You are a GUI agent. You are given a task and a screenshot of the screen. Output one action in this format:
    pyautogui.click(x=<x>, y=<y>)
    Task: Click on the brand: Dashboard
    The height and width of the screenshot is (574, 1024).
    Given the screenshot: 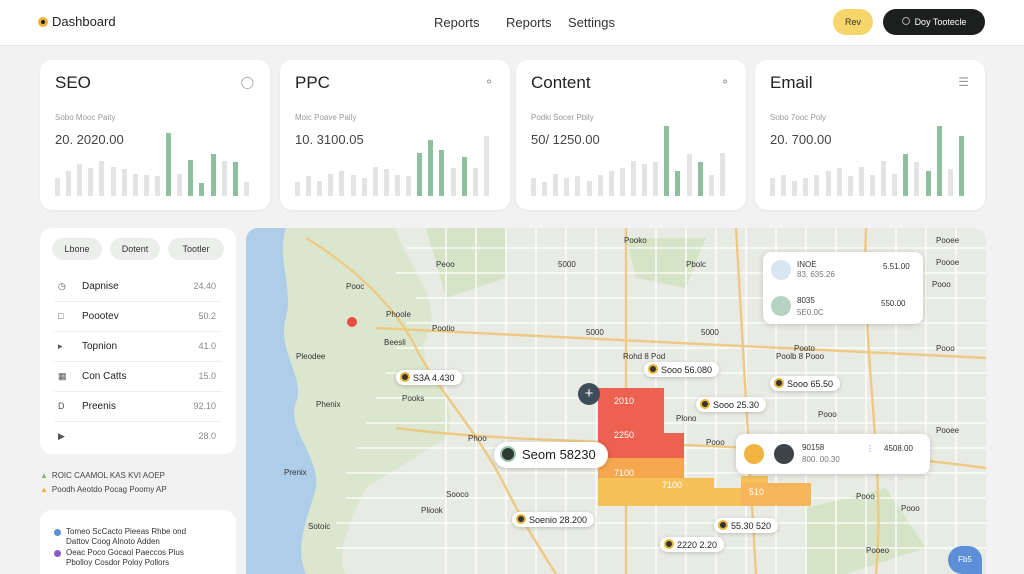 What is the action you would take?
    pyautogui.click(x=77, y=21)
    